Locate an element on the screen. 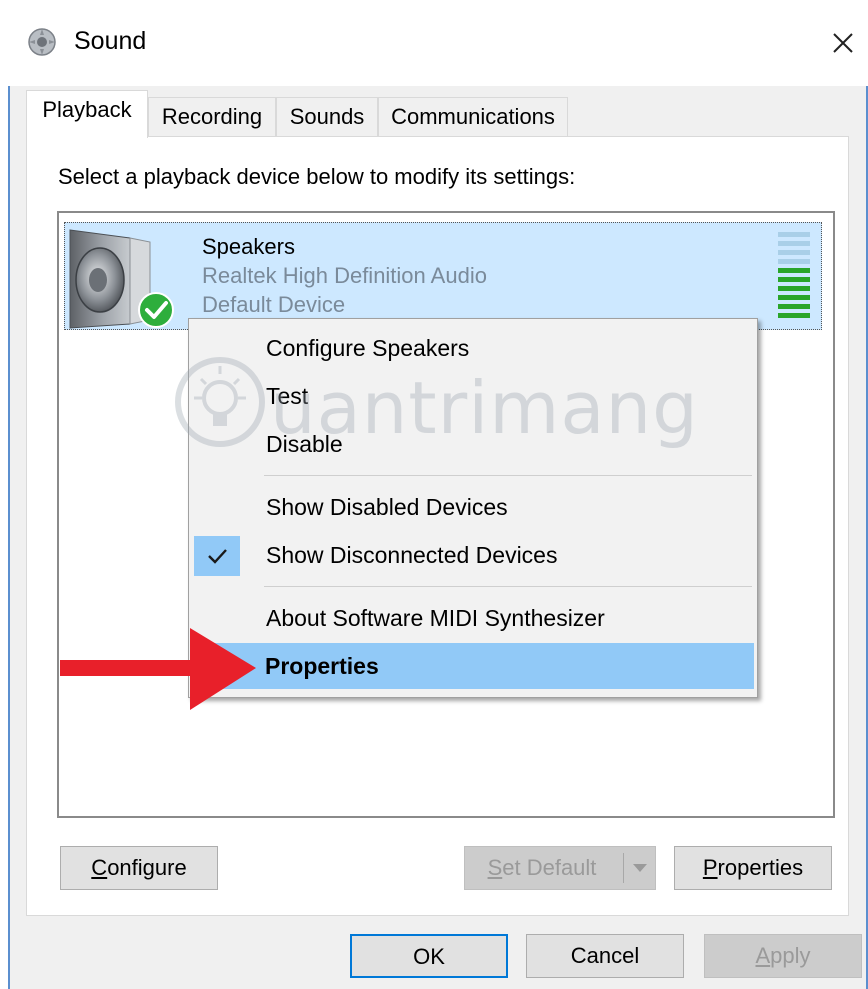 This screenshot has height=989, width=868. button-label: Cancel is located at coordinates (605, 955).